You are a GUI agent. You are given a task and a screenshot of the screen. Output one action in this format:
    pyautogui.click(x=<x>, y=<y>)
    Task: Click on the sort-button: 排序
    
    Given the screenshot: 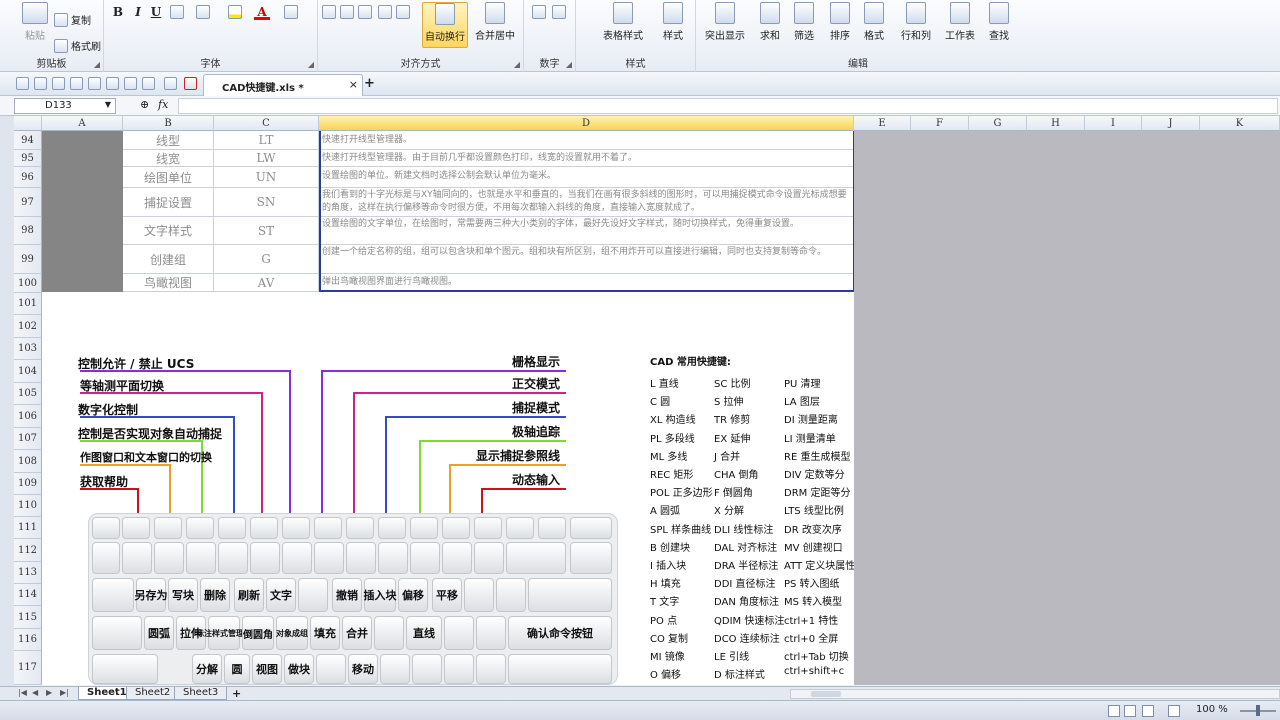 What is the action you would take?
    pyautogui.click(x=840, y=22)
    